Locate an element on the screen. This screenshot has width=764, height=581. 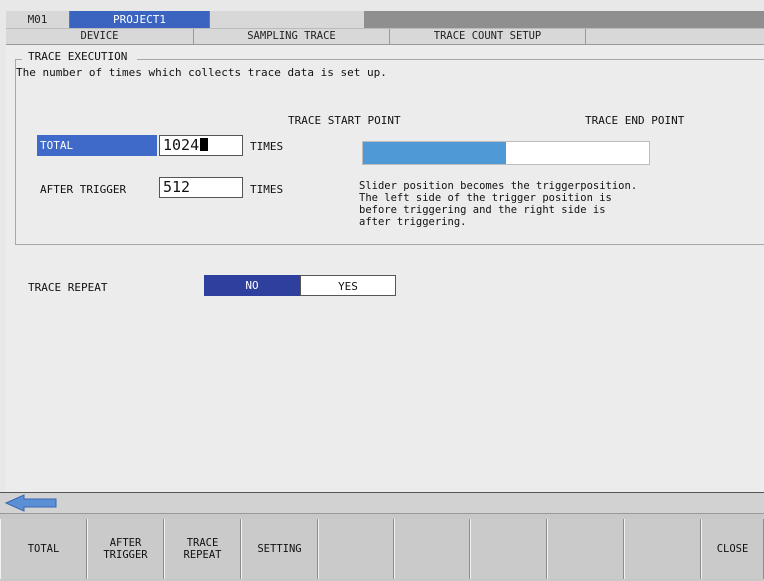
navigation-bar is located at coordinates (382, 502).